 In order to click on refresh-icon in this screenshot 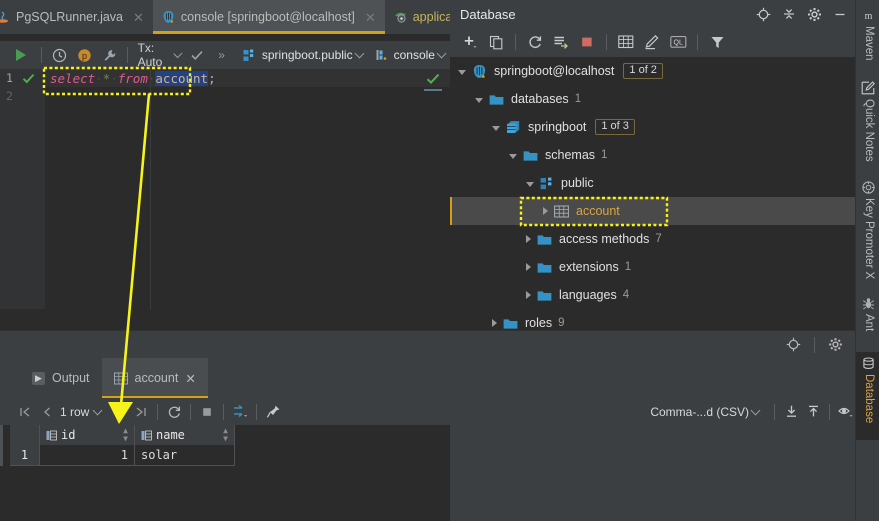, I will do `click(535, 42)`.